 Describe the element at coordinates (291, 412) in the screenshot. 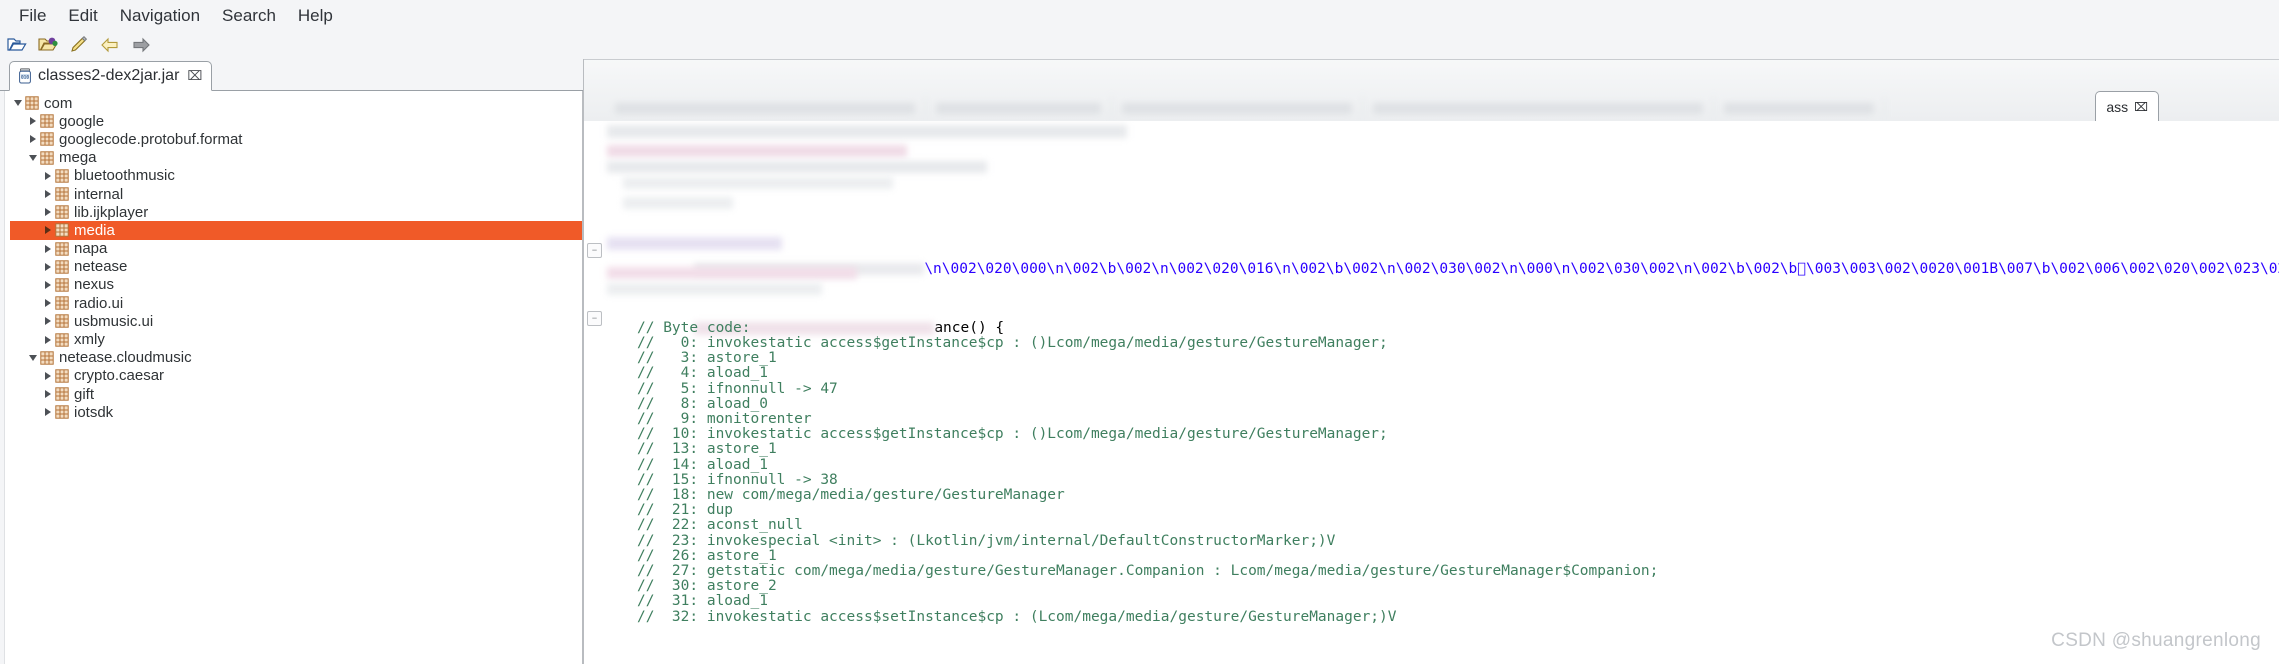

I see `tree-item: iotsdk` at that location.